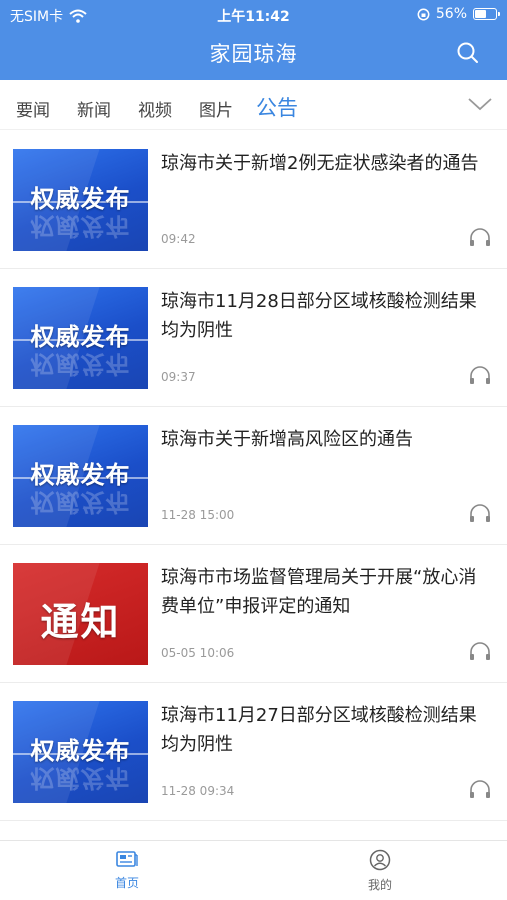  What do you see at coordinates (198, 653) in the screenshot?
I see `article-time: 05-05 10:06` at bounding box center [198, 653].